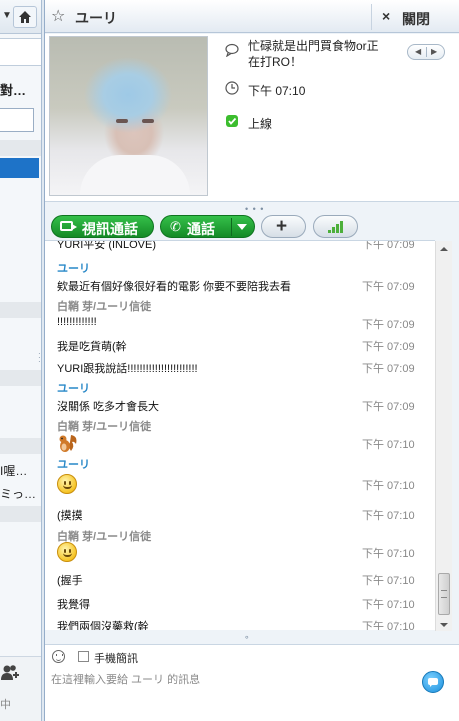 The width and height of the screenshot is (459, 721). I want to click on chat-message: !!!!!!!!!!!!!, so click(77, 322).